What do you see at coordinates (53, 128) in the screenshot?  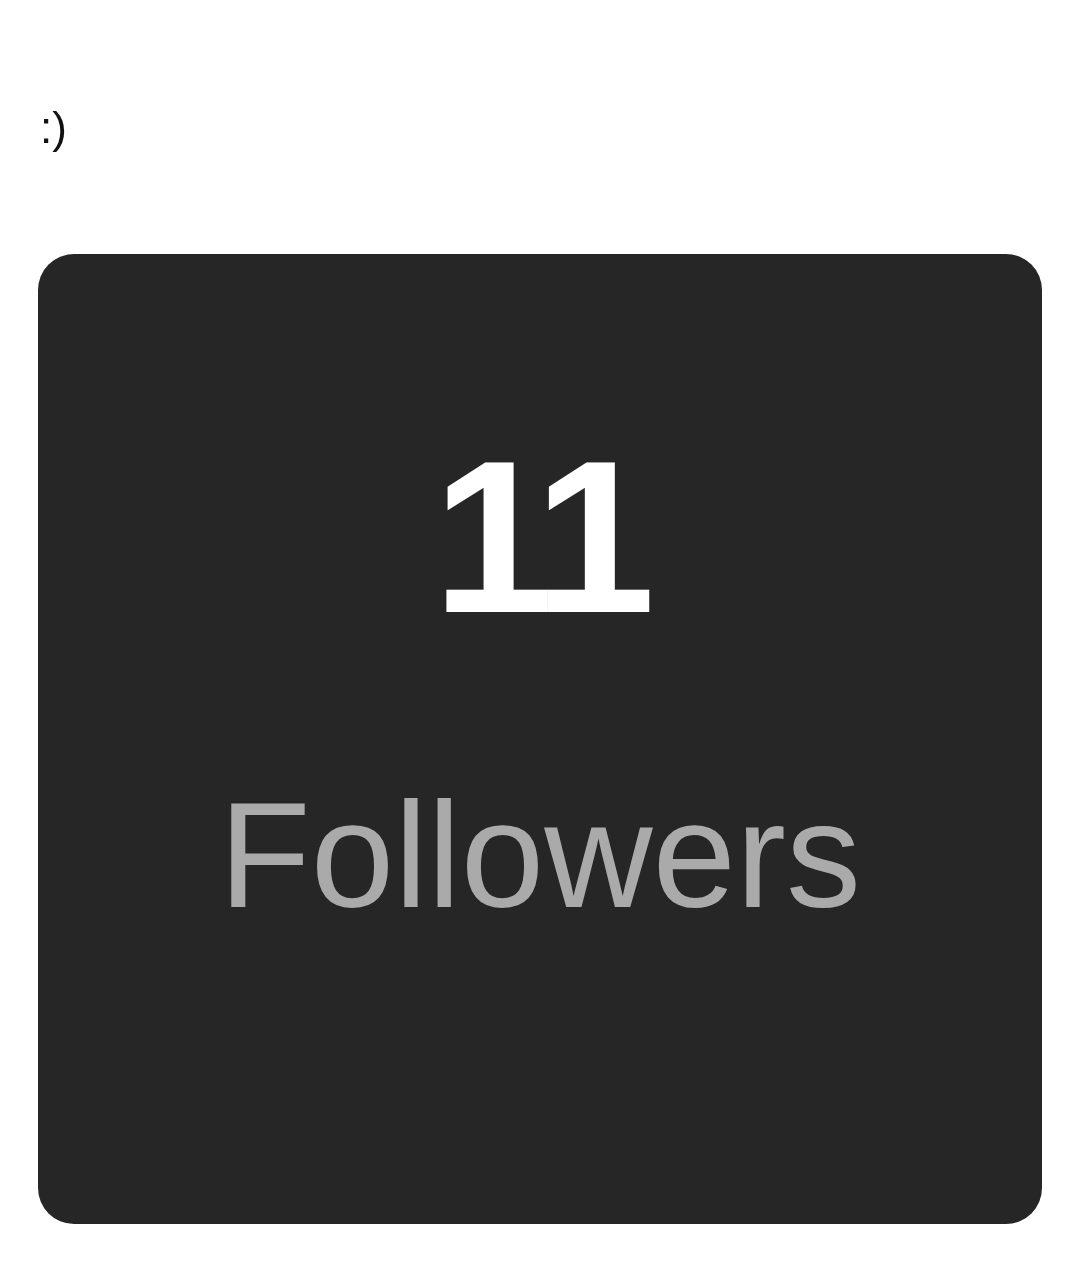 I see `caption: :)` at bounding box center [53, 128].